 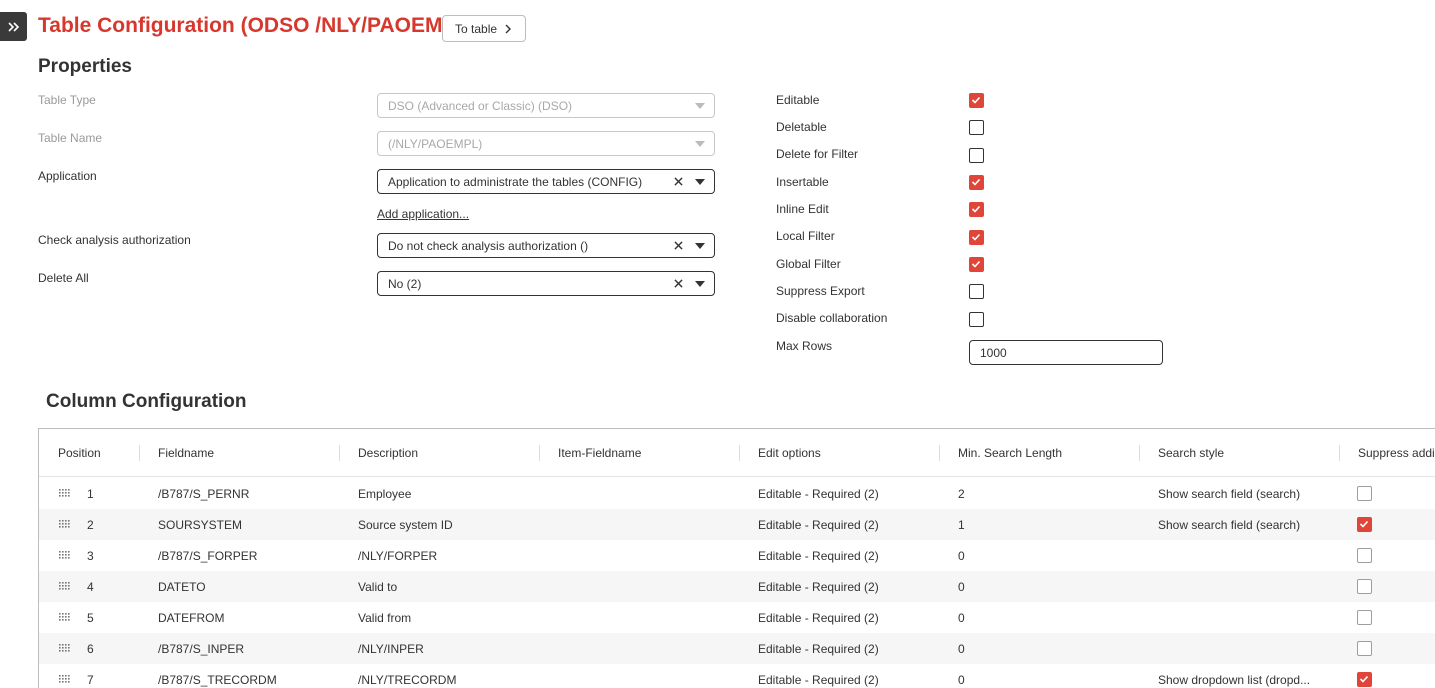 What do you see at coordinates (976, 237) in the screenshot?
I see `flag-local-filter-checkbox` at bounding box center [976, 237].